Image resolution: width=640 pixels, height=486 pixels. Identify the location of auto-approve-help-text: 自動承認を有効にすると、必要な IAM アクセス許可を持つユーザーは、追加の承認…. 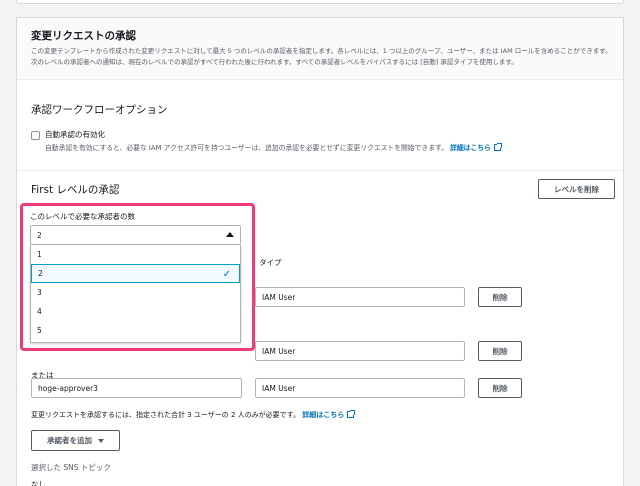
(246, 148).